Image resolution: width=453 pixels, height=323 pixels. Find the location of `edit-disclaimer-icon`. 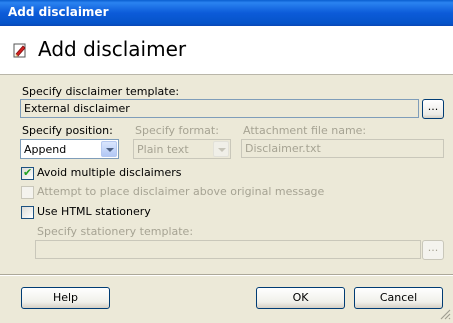

edit-disclaimer-icon is located at coordinates (20, 50).